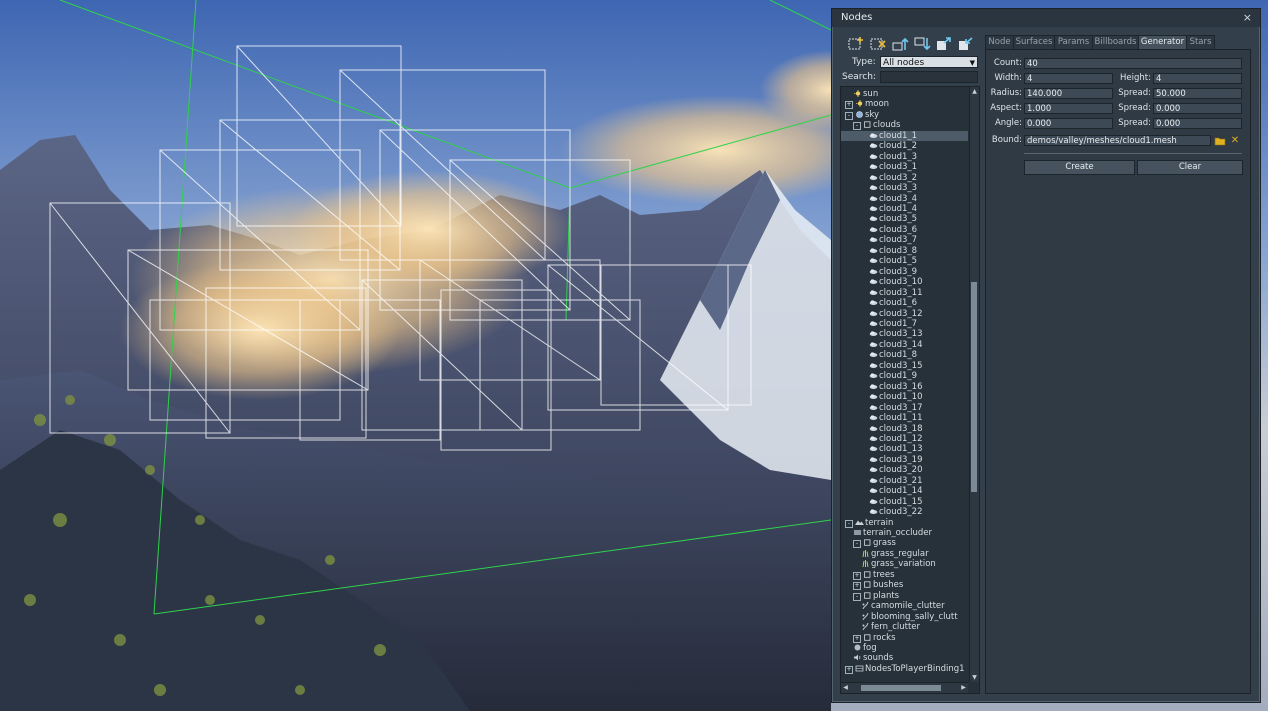  I want to click on tree-vertical-scrollbar: ▲ ▼, so click(974, 384).